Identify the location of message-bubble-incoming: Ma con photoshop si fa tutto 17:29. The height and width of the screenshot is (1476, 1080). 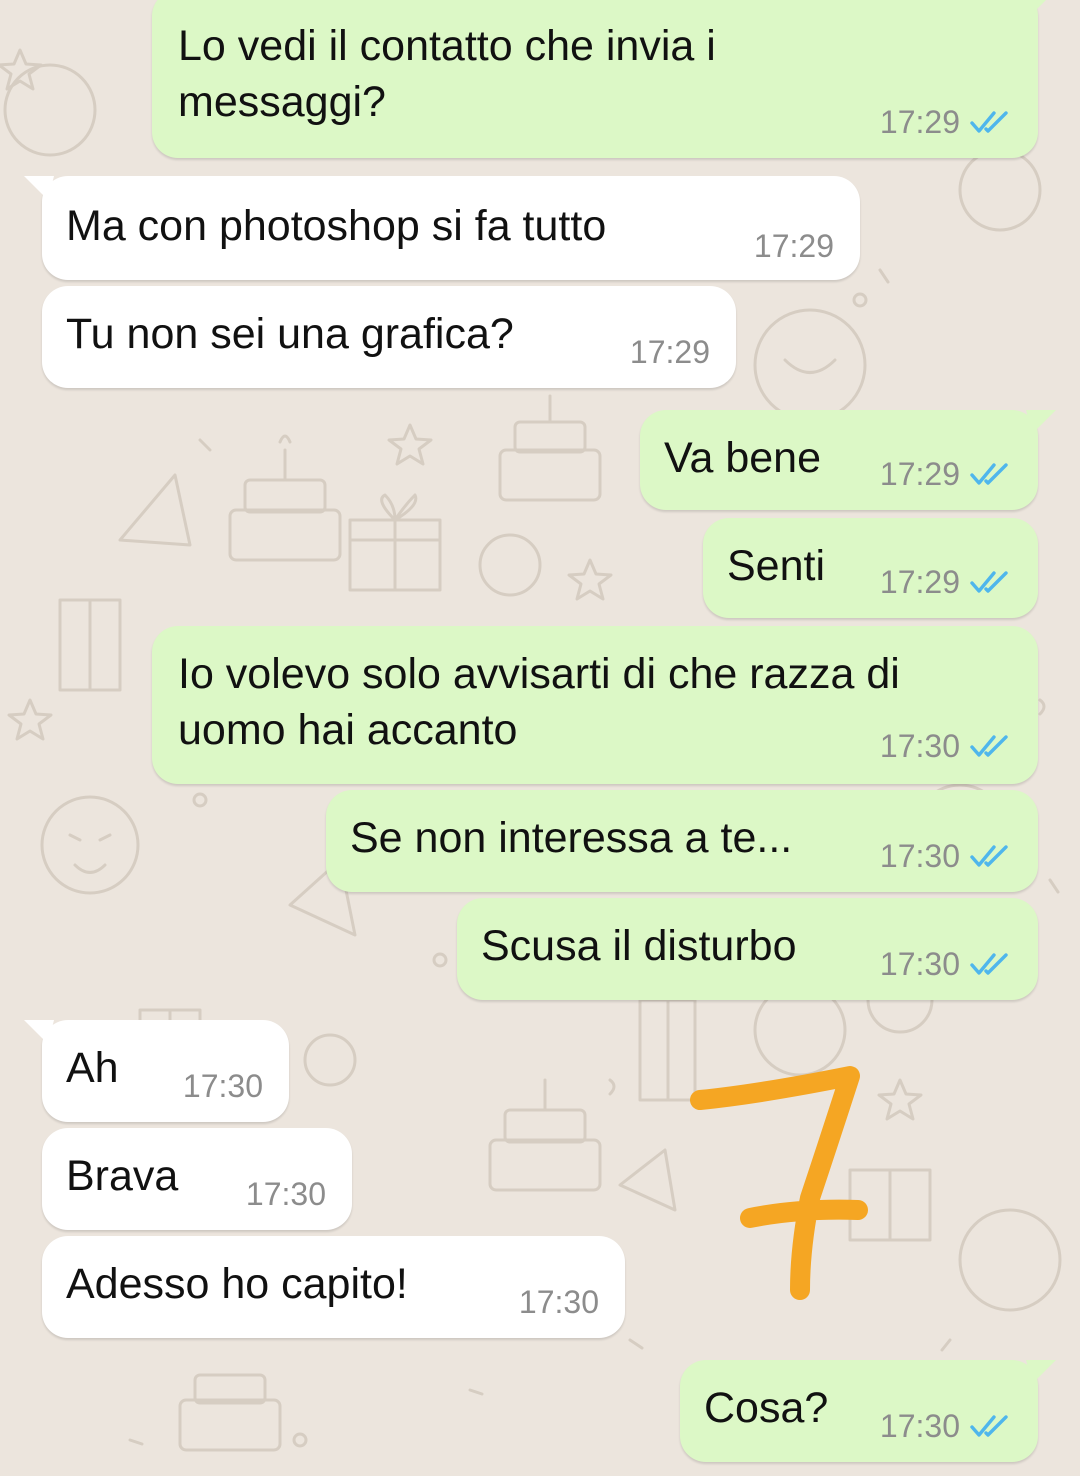
(442, 228).